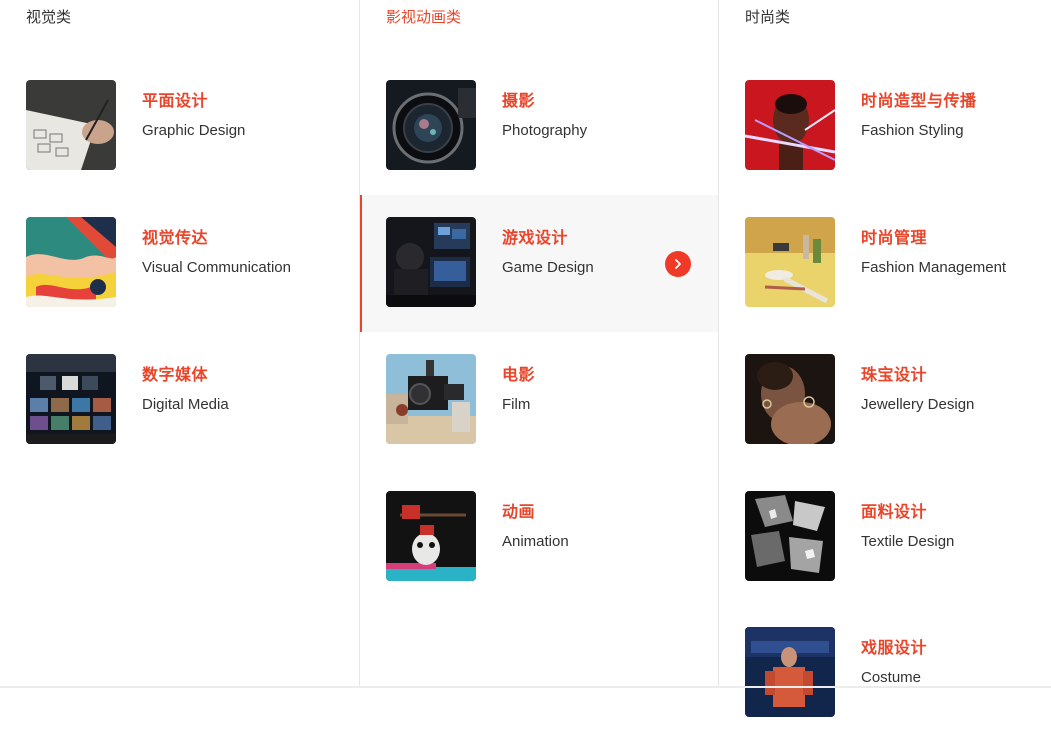 The width and height of the screenshot is (1051, 742). Describe the element at coordinates (919, 100) in the screenshot. I see `major-name-zh: 时尚造型与传播` at that location.